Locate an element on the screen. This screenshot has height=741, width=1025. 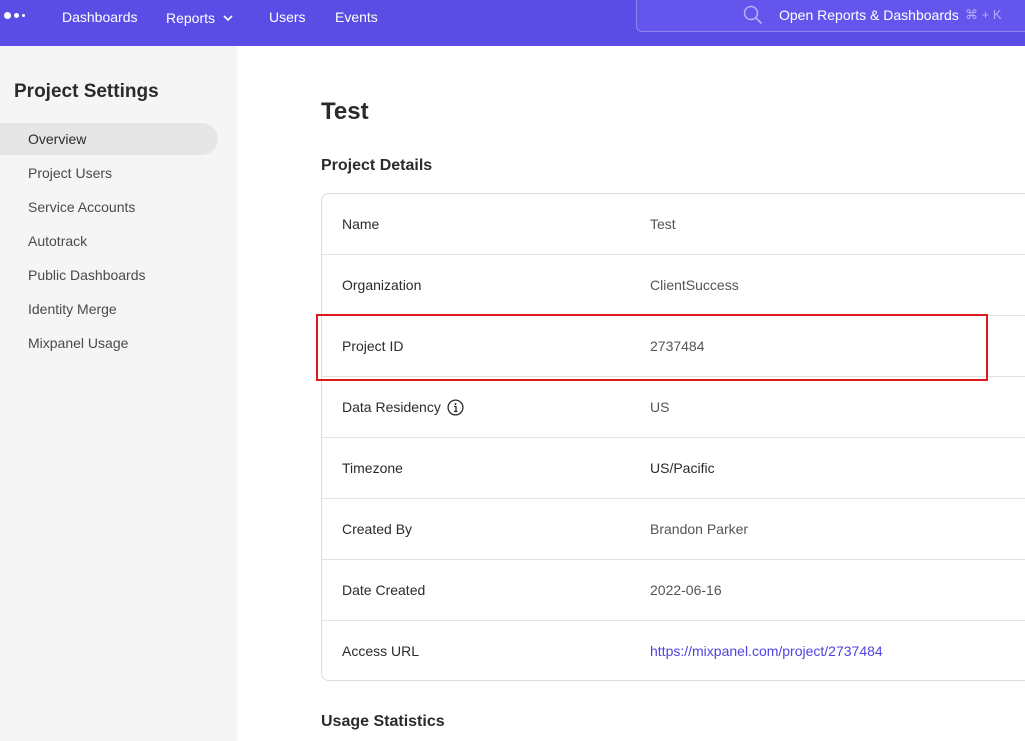
nav-reports: Reports is located at coordinates (199, 17).